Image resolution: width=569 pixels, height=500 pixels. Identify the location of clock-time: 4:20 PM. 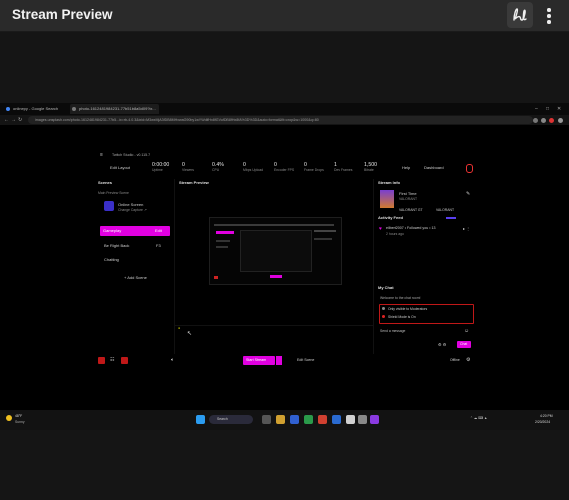
(546, 416).